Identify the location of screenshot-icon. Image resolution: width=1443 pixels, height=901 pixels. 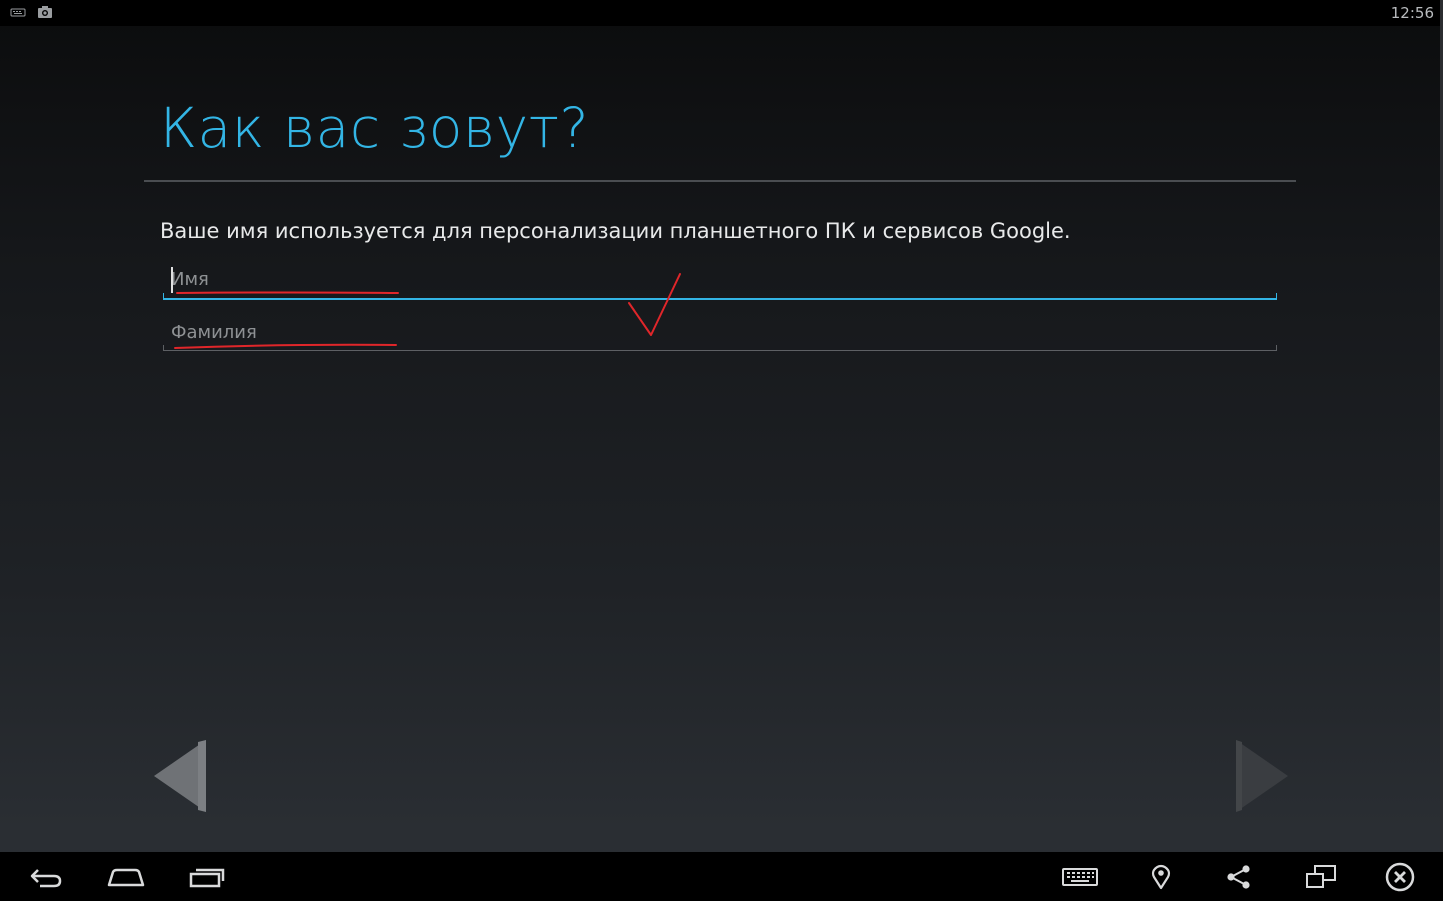
(45, 12).